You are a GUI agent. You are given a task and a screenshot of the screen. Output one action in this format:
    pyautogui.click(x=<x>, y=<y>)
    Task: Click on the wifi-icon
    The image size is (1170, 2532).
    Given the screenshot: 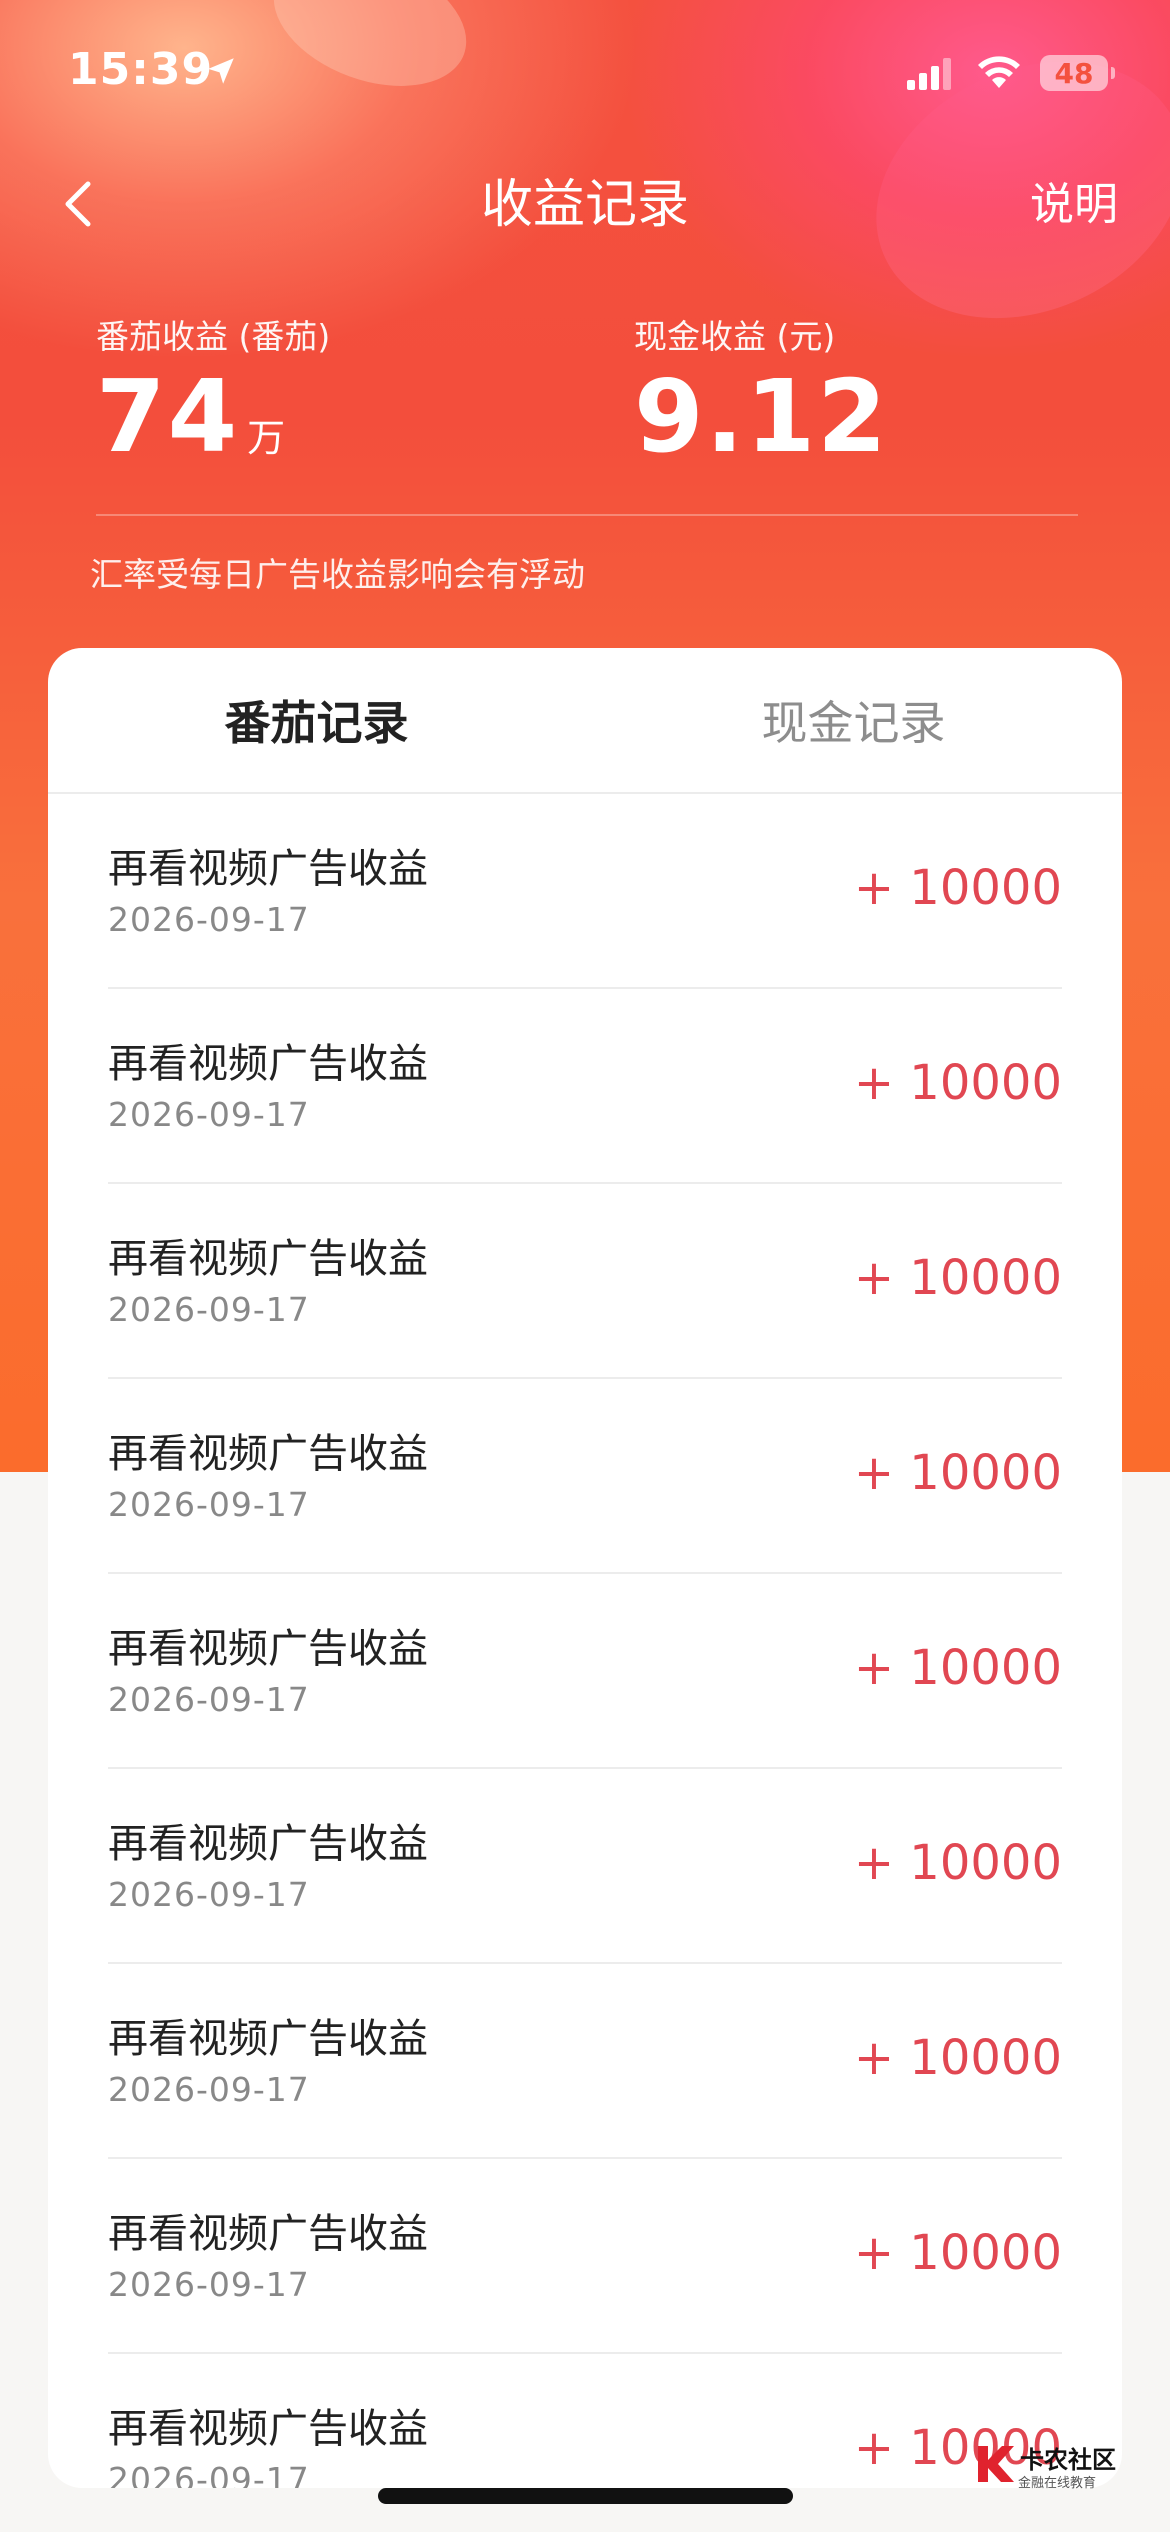 What is the action you would take?
    pyautogui.click(x=999, y=72)
    